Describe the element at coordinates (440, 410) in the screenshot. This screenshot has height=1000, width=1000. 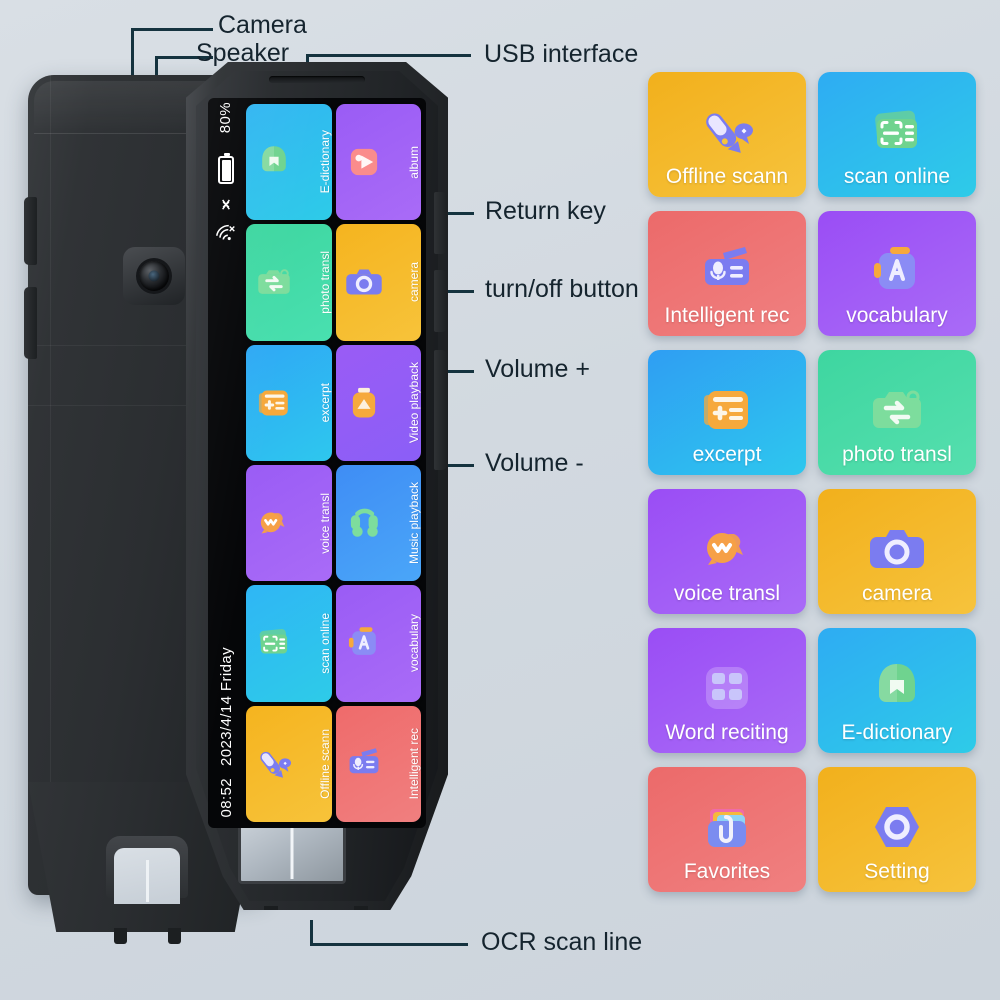
I see `volume-button` at that location.